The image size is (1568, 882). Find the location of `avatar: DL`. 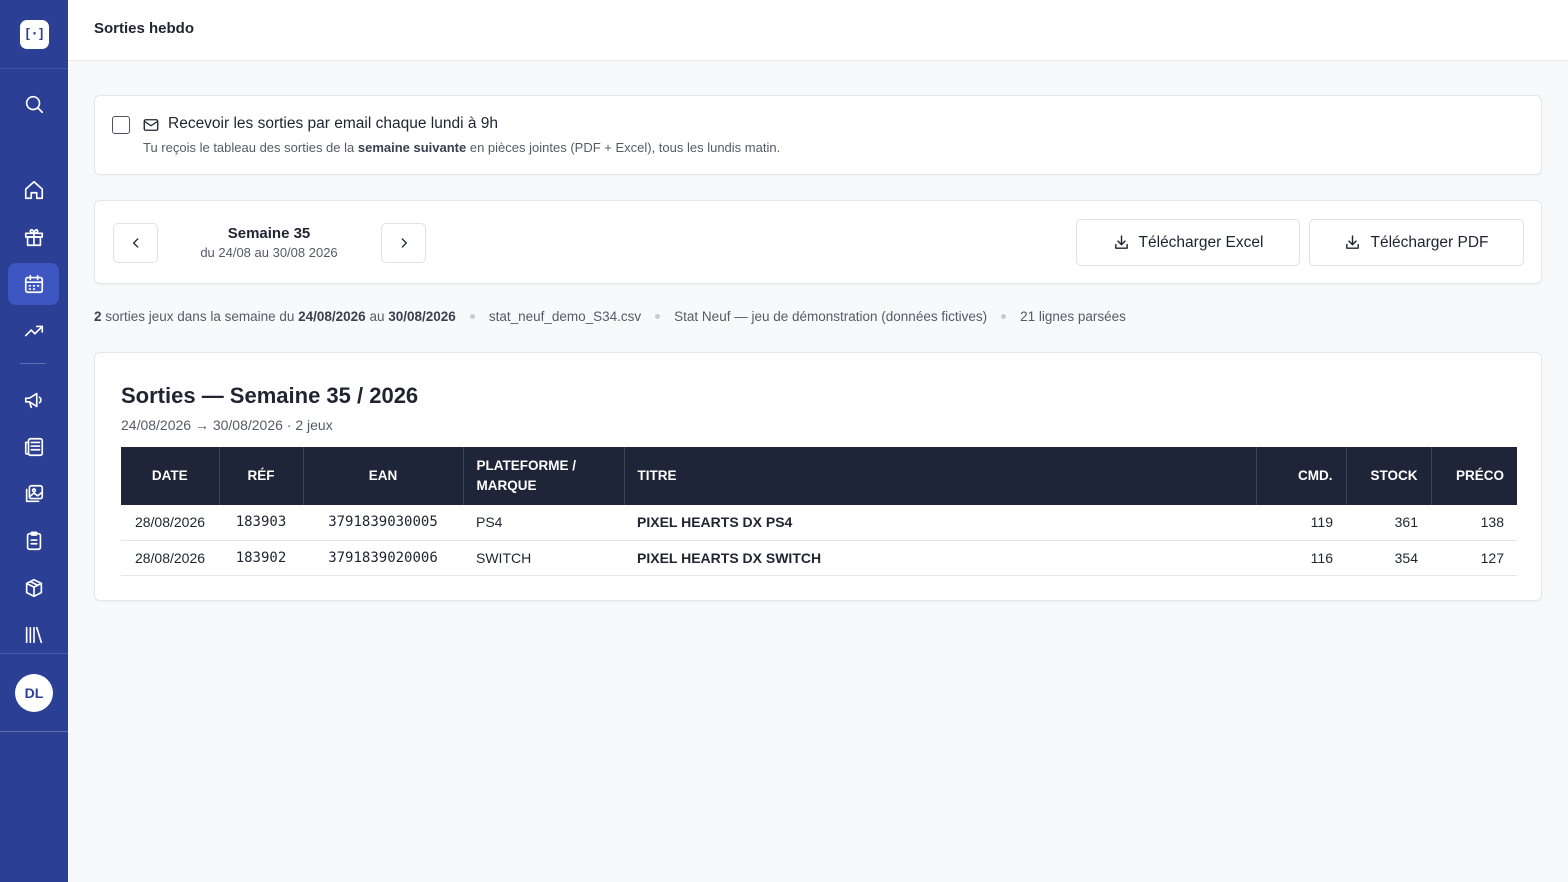

avatar: DL is located at coordinates (34, 692).